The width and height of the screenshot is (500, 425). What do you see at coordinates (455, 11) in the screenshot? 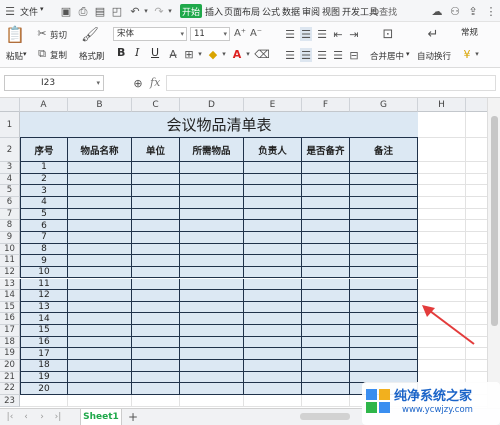
I see `collaborate-icon: ⚇` at bounding box center [455, 11].